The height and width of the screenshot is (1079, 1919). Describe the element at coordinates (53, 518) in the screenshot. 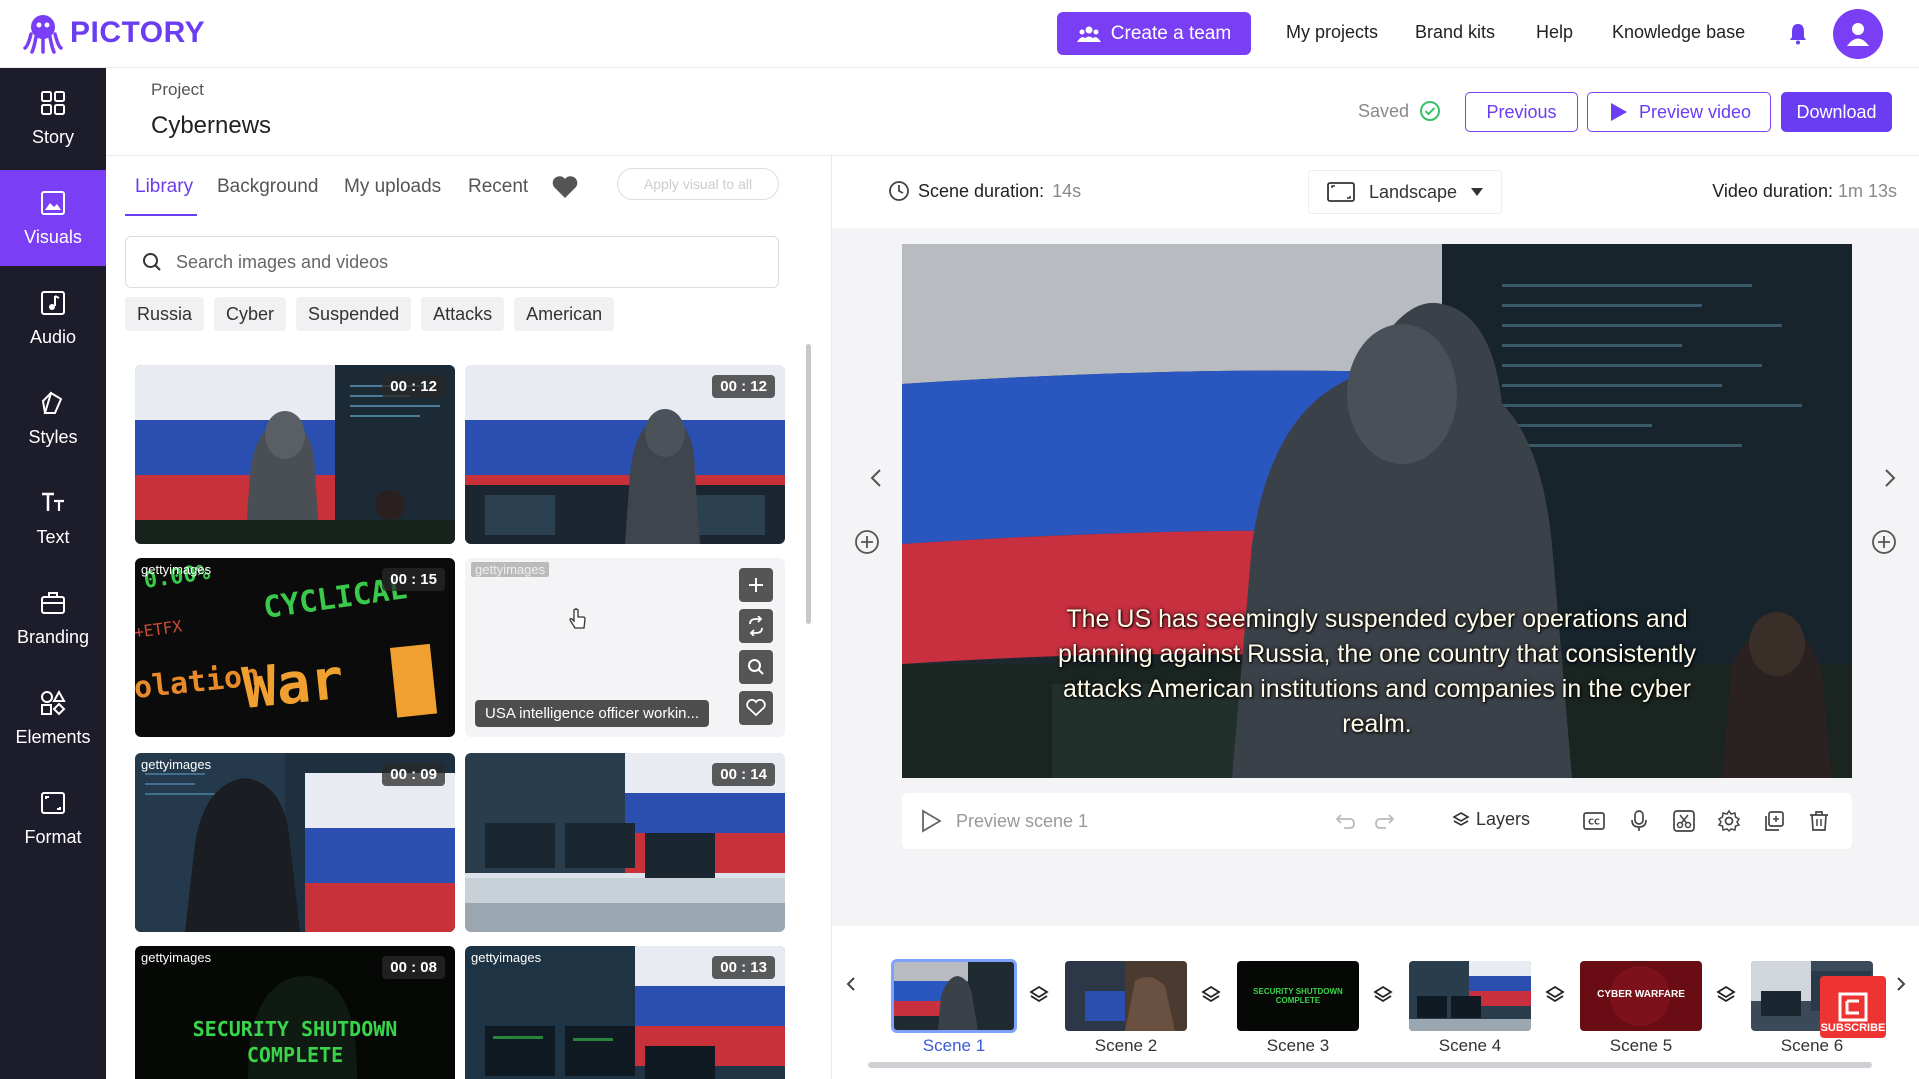

I see `sidebar-item-text: Text` at that location.